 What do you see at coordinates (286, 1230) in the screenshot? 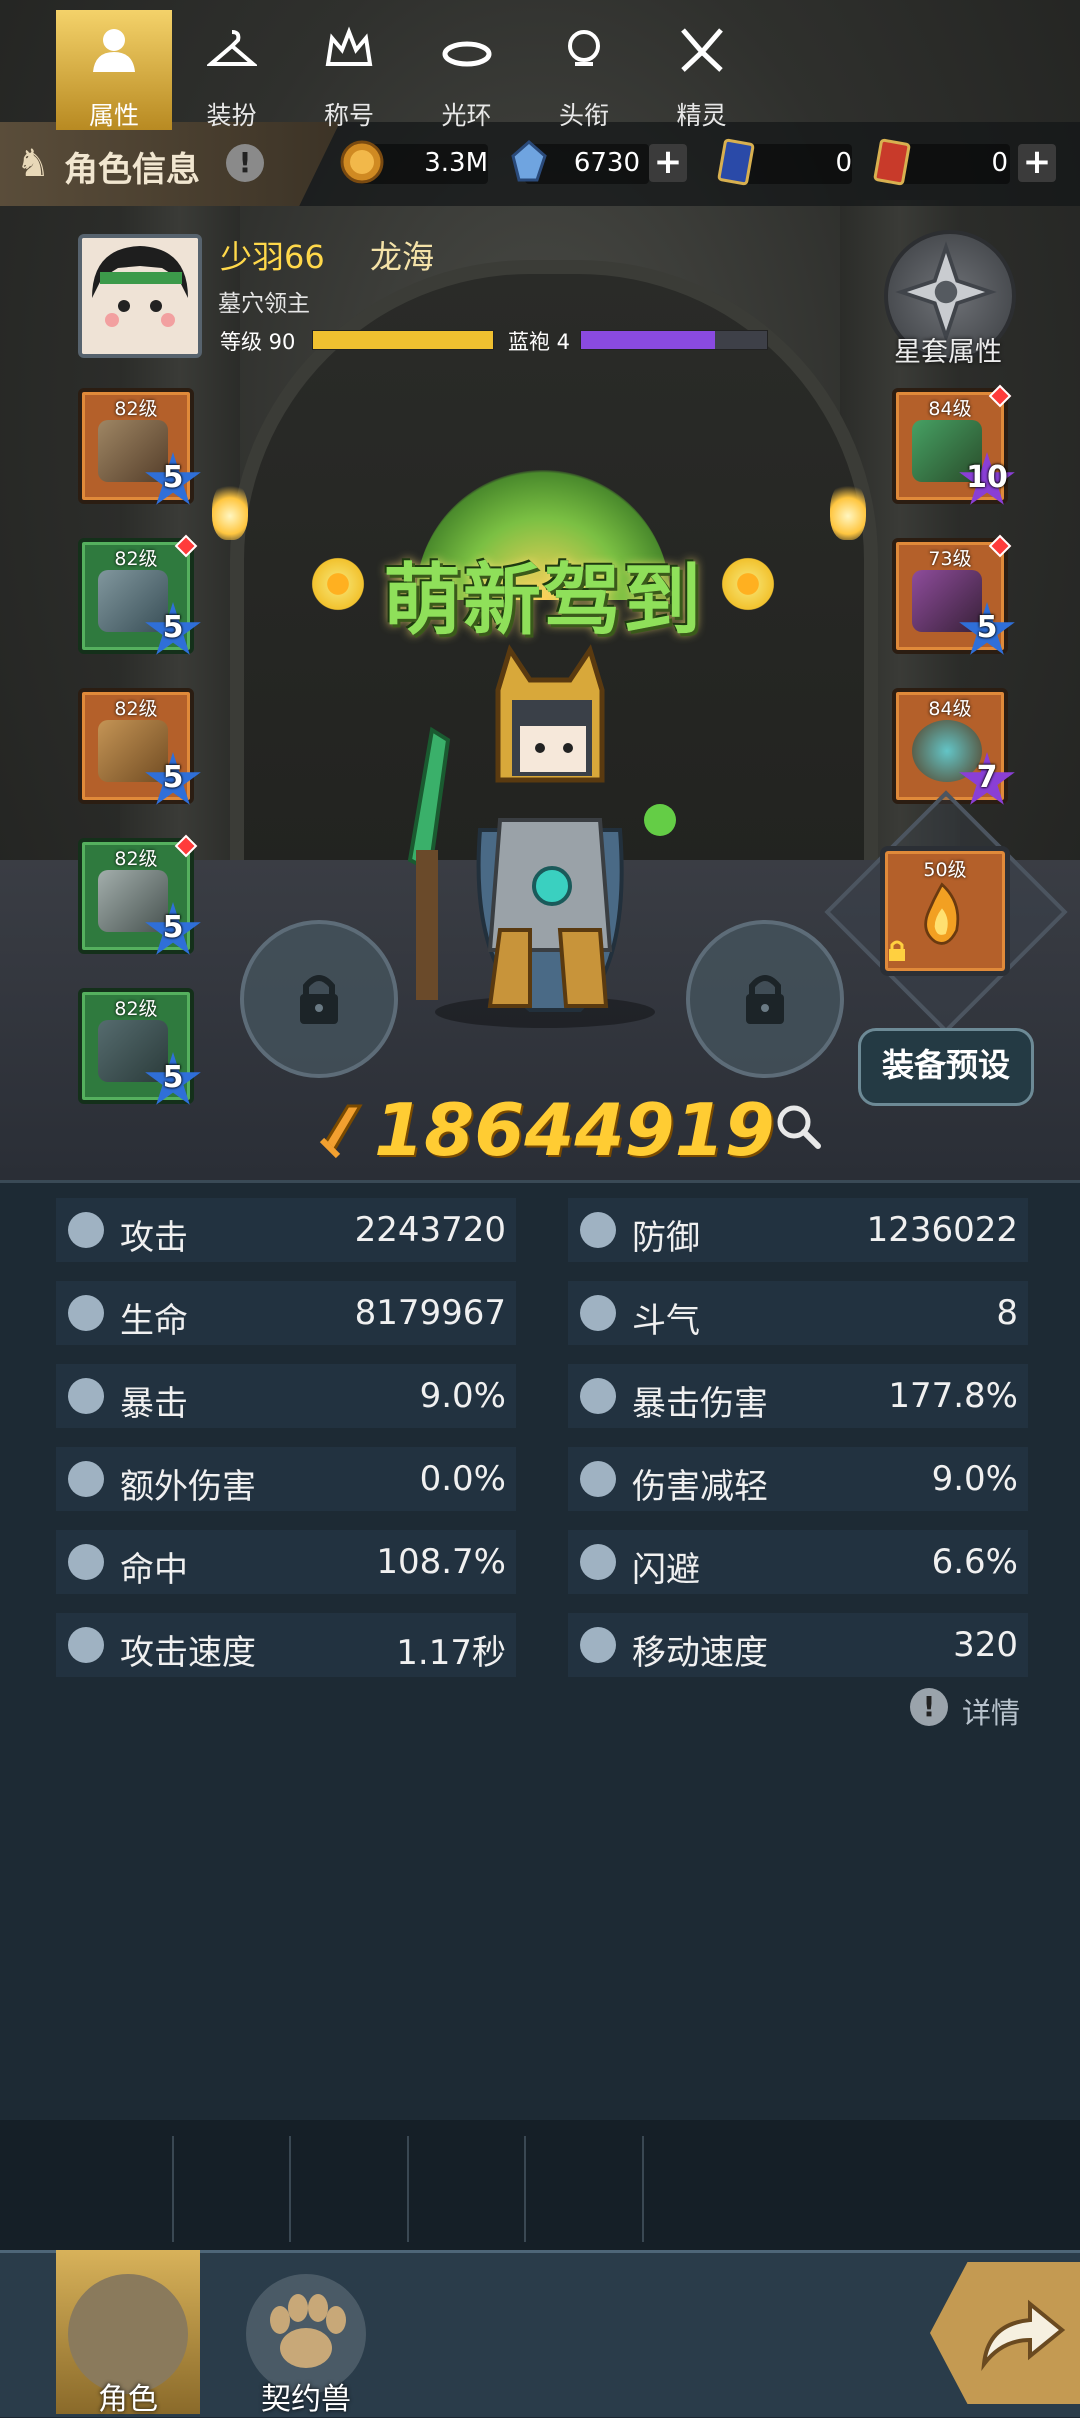
I see `stat-row: 攻击 2243720` at bounding box center [286, 1230].